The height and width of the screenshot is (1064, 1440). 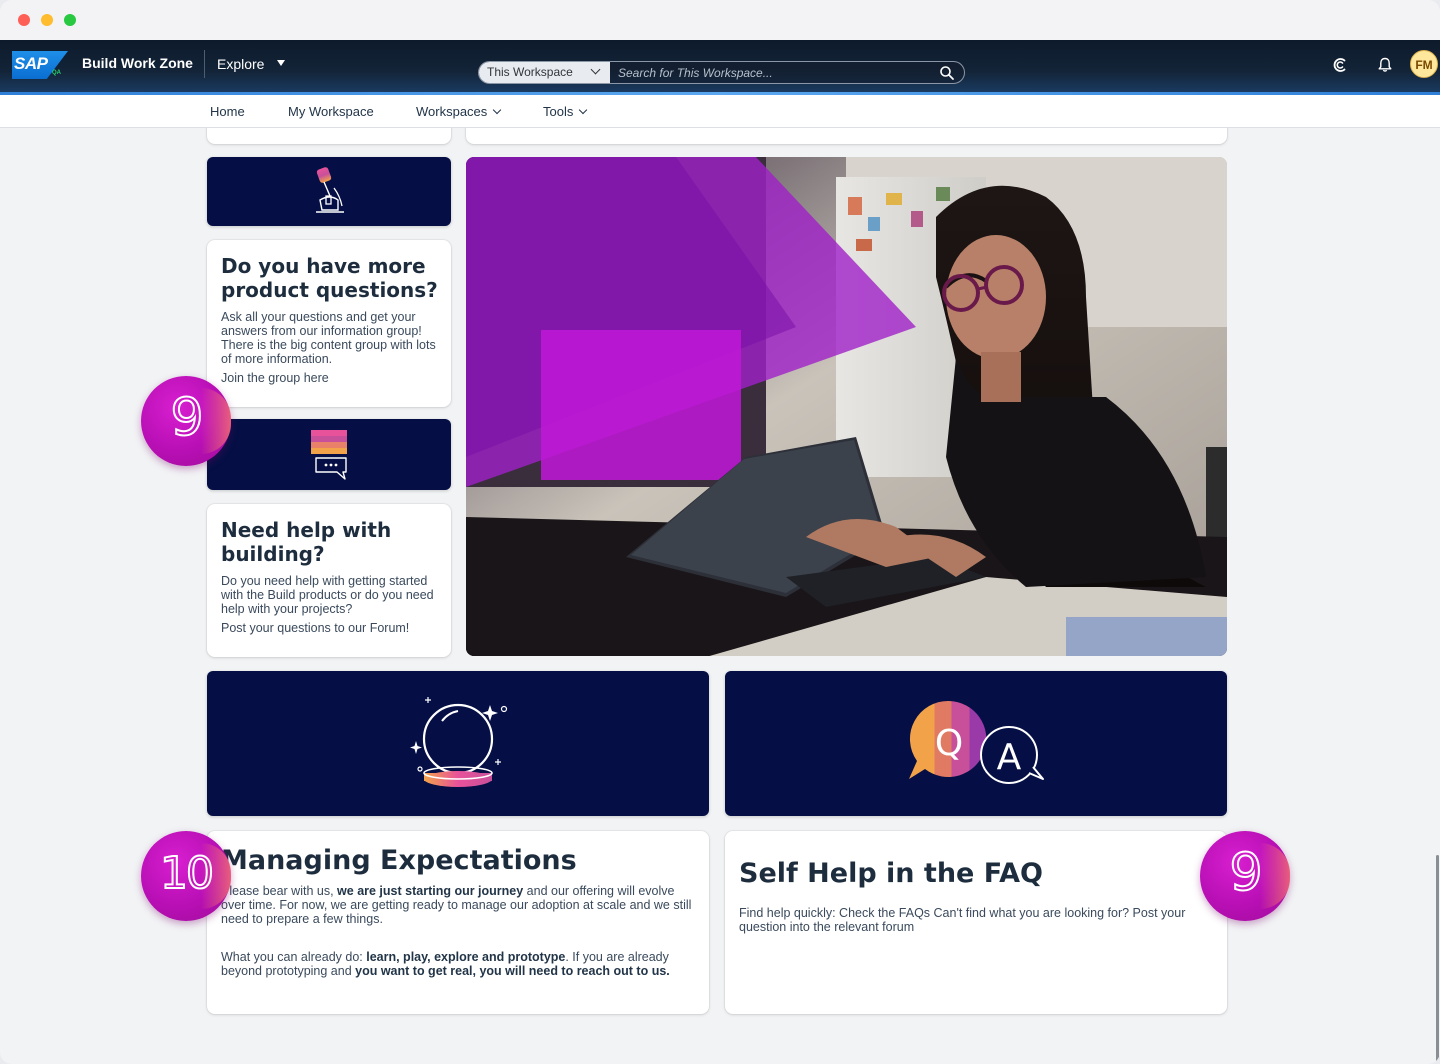 I want to click on badge-number: 10, so click(x=187, y=873).